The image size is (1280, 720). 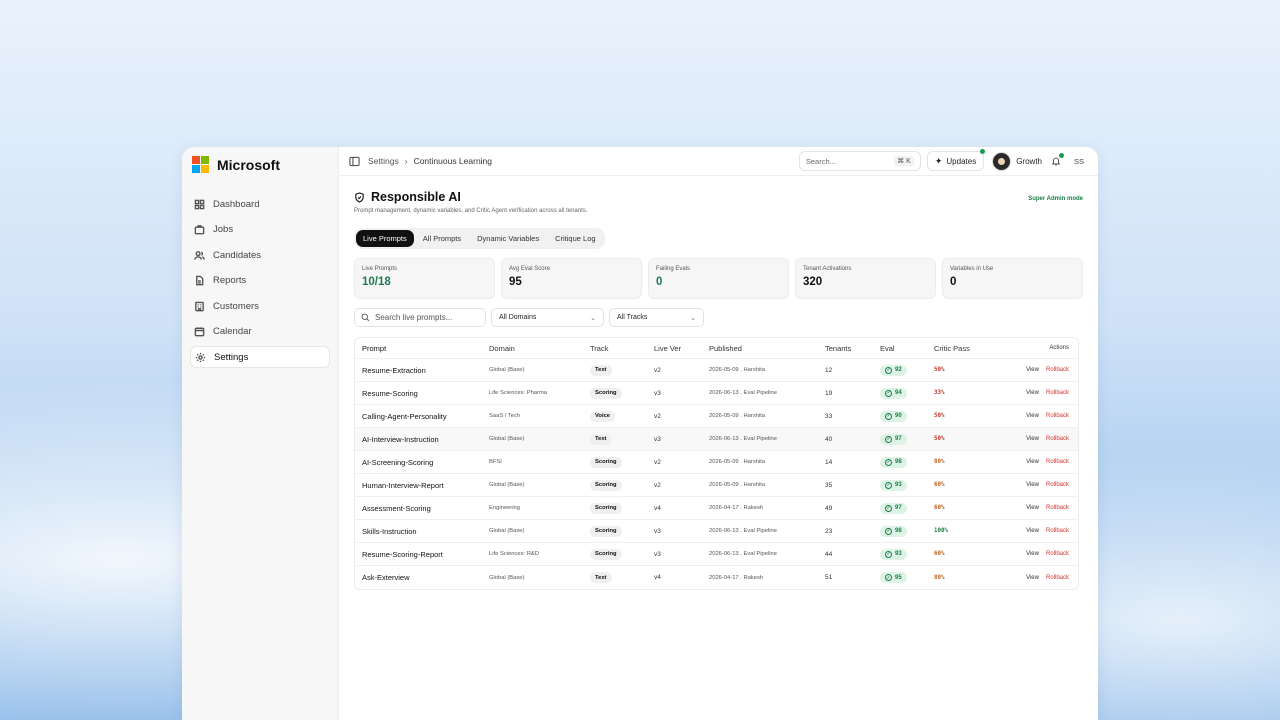 What do you see at coordinates (898, 439) in the screenshot?
I see `eval-score: 97` at bounding box center [898, 439].